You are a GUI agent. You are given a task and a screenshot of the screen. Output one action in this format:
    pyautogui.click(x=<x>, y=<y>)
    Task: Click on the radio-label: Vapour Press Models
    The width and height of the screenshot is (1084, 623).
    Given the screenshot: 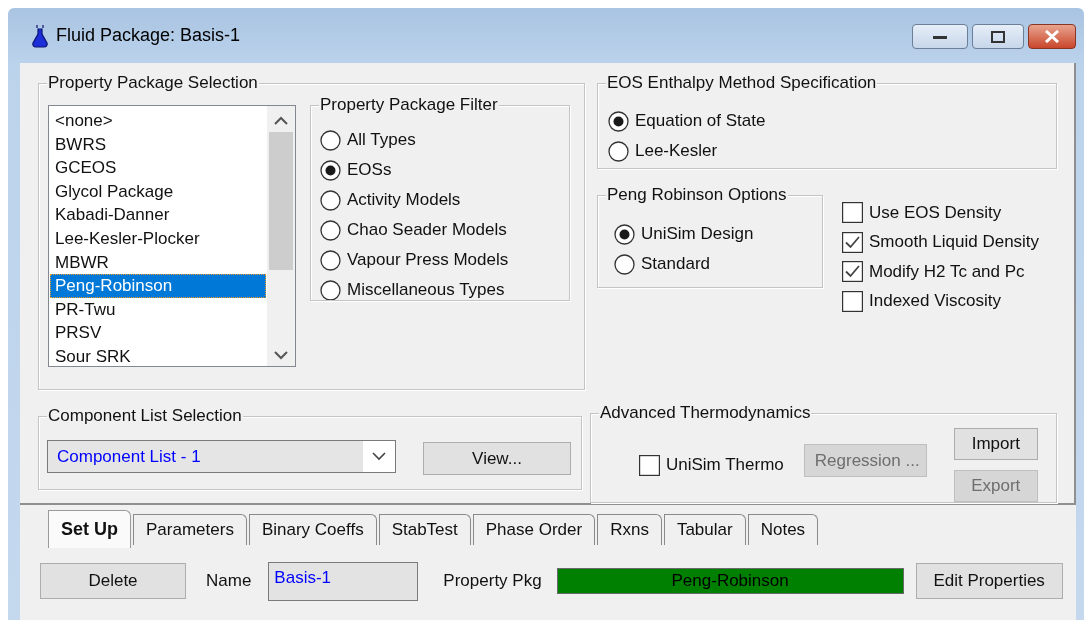 What is the action you would take?
    pyautogui.click(x=428, y=260)
    